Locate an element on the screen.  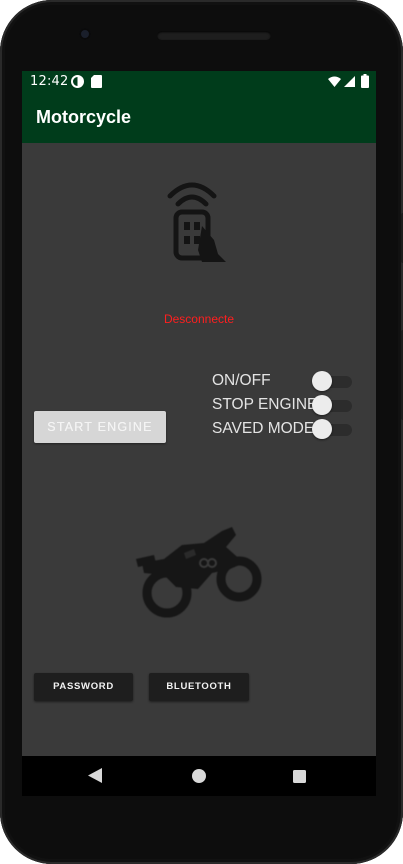
start-engine-button: START ENGINE is located at coordinates (100, 427).